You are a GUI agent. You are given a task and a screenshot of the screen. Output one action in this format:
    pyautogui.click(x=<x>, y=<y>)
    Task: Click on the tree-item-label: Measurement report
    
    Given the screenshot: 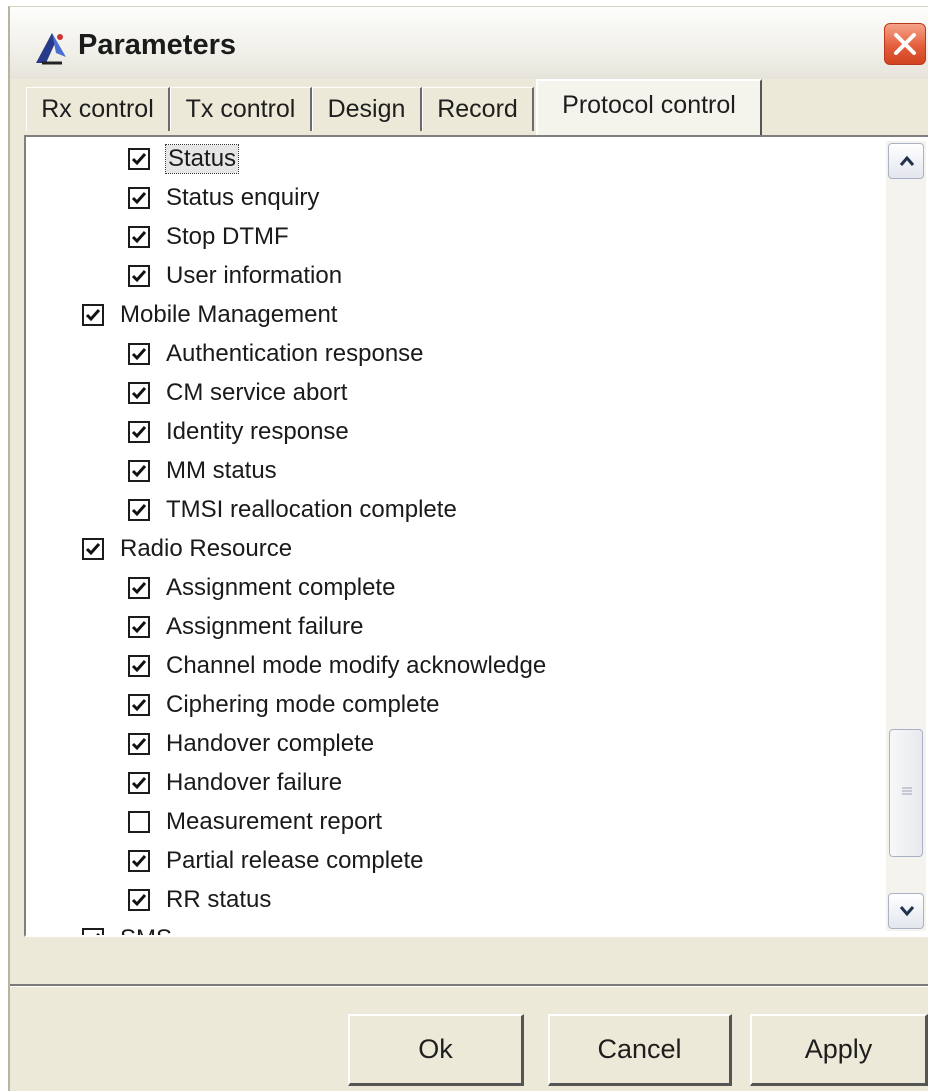 What is the action you would take?
    pyautogui.click(x=274, y=821)
    